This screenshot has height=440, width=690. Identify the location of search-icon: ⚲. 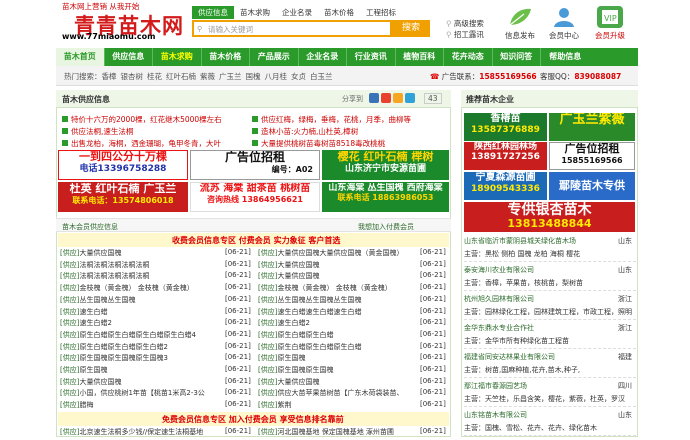
(200, 29).